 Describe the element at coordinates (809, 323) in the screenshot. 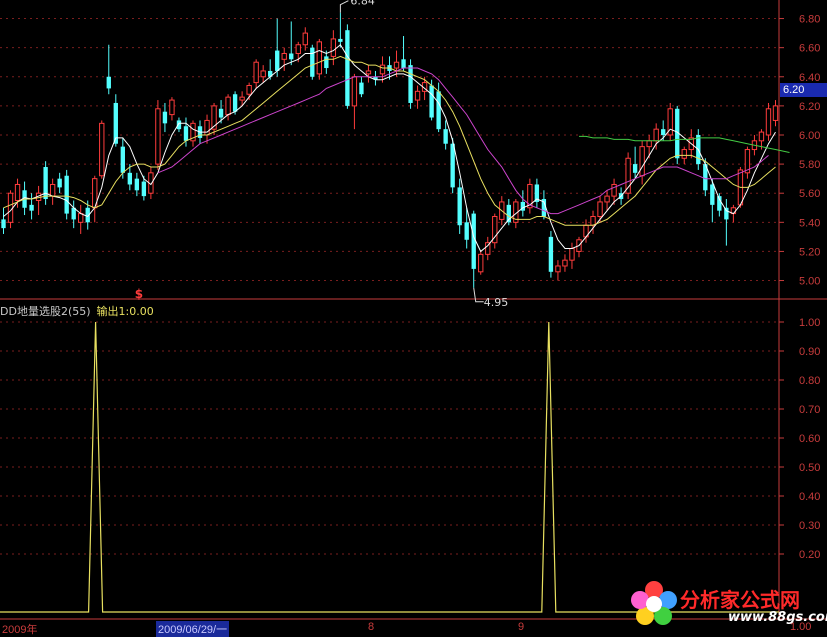

I see `indicator-tick-label: 1.00` at that location.